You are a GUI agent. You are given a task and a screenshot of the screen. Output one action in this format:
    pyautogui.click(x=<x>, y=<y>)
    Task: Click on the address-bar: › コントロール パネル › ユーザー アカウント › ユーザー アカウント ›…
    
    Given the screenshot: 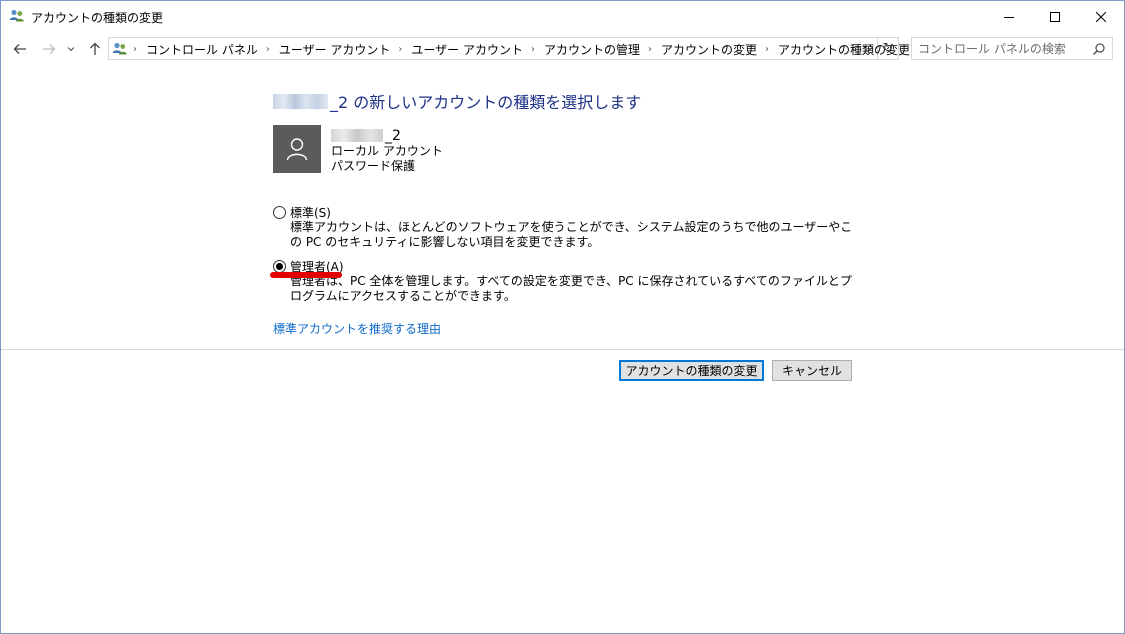 What is the action you would take?
    pyautogui.click(x=509, y=48)
    